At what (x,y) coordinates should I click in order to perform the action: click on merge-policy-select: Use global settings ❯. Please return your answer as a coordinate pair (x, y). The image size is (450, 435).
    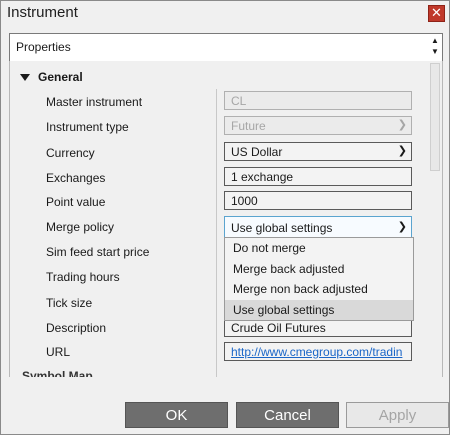
    Looking at the image, I should click on (318, 227).